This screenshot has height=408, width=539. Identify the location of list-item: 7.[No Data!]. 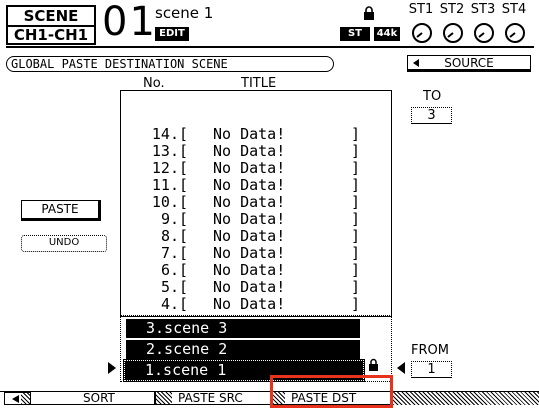
(256, 245).